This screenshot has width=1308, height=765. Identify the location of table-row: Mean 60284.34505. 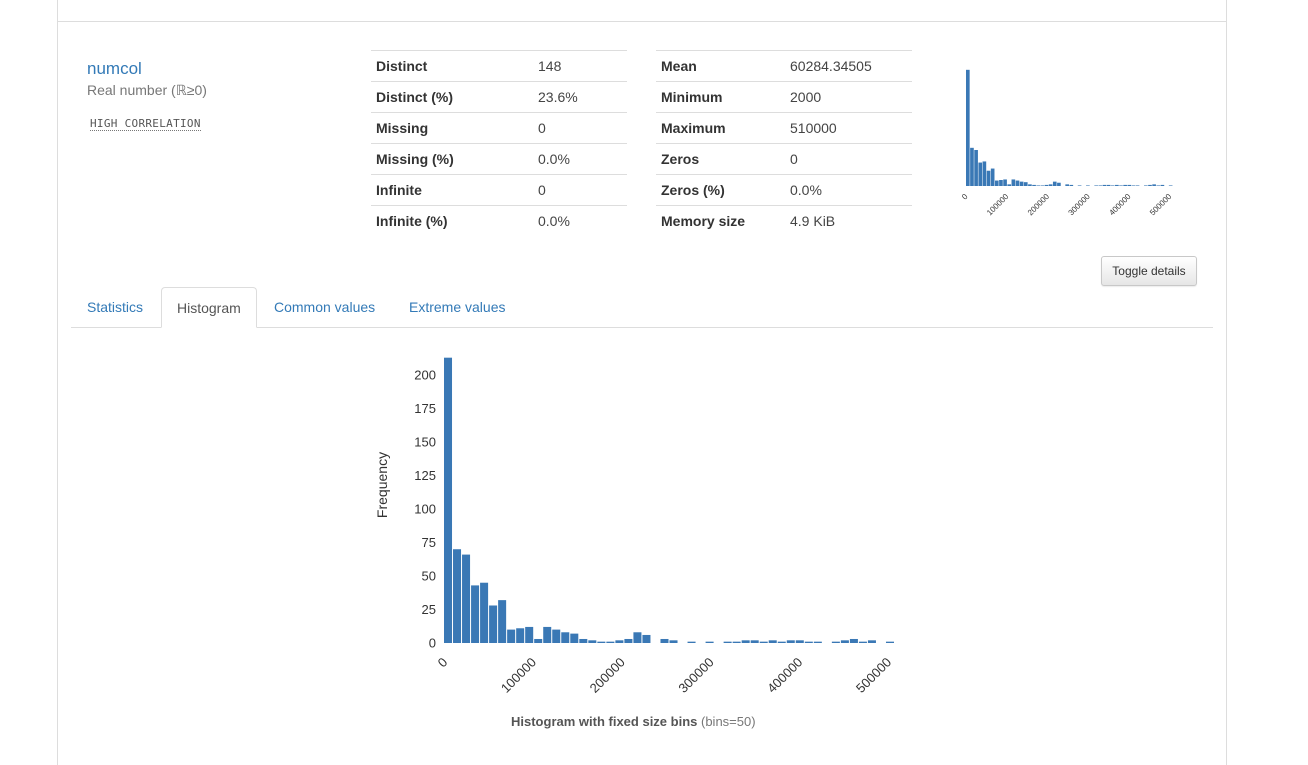
(784, 66).